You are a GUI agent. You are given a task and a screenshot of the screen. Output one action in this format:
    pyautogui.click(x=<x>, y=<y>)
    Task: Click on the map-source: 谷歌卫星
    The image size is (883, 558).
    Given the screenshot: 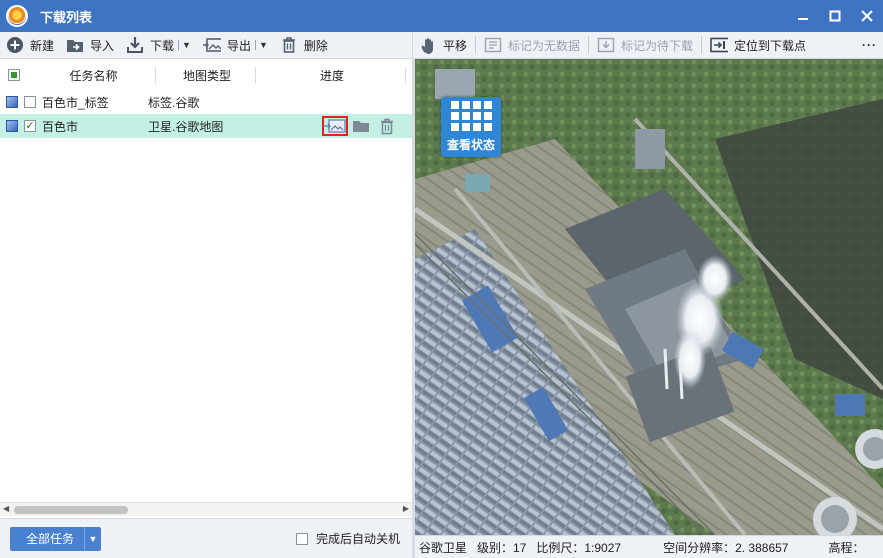 What is the action you would take?
    pyautogui.click(x=443, y=547)
    